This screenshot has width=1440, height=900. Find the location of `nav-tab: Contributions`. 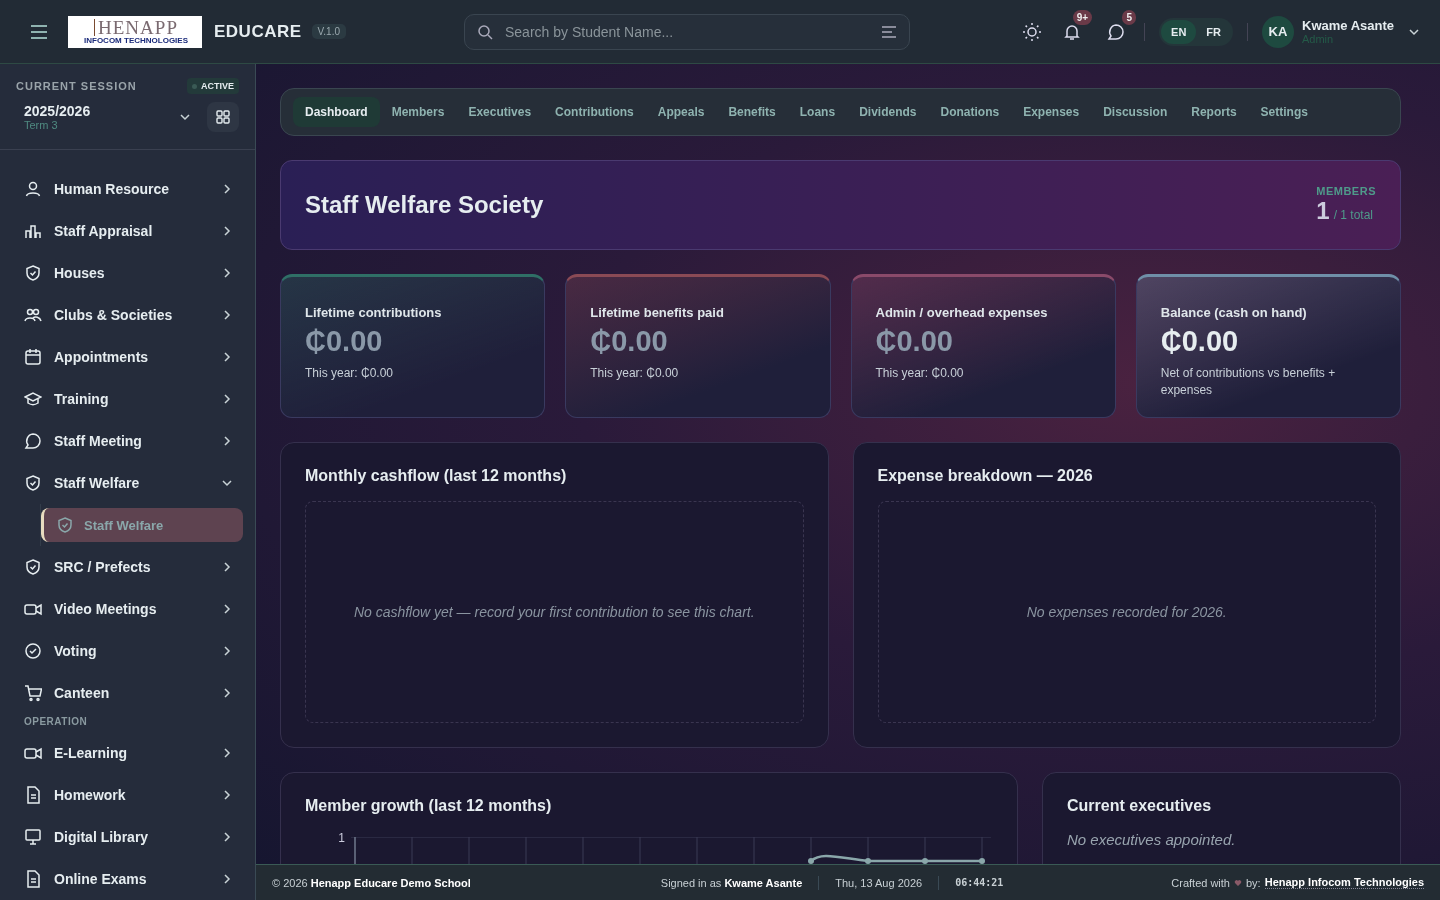

nav-tab: Contributions is located at coordinates (594, 112).